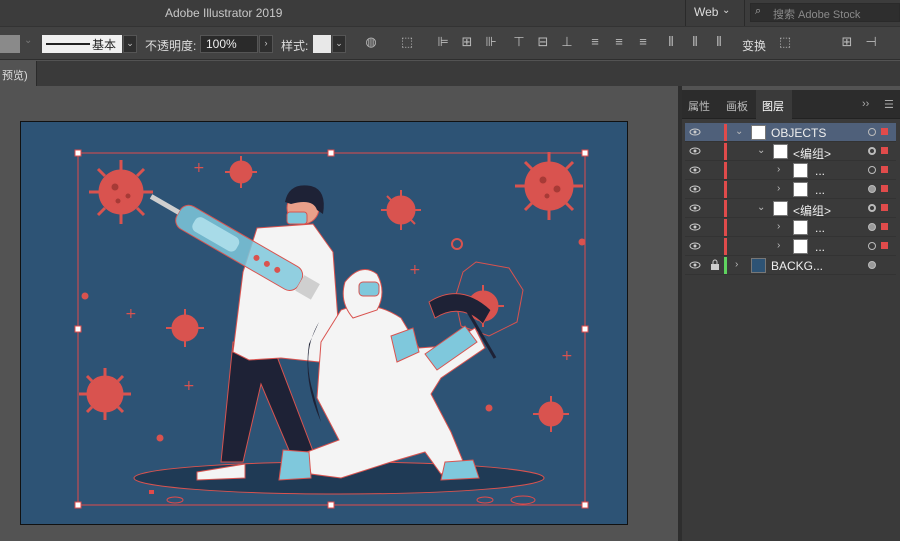 The height and width of the screenshot is (541, 900). What do you see at coordinates (715, 13) in the screenshot?
I see `workspace-switcher: Web ⌄` at bounding box center [715, 13].